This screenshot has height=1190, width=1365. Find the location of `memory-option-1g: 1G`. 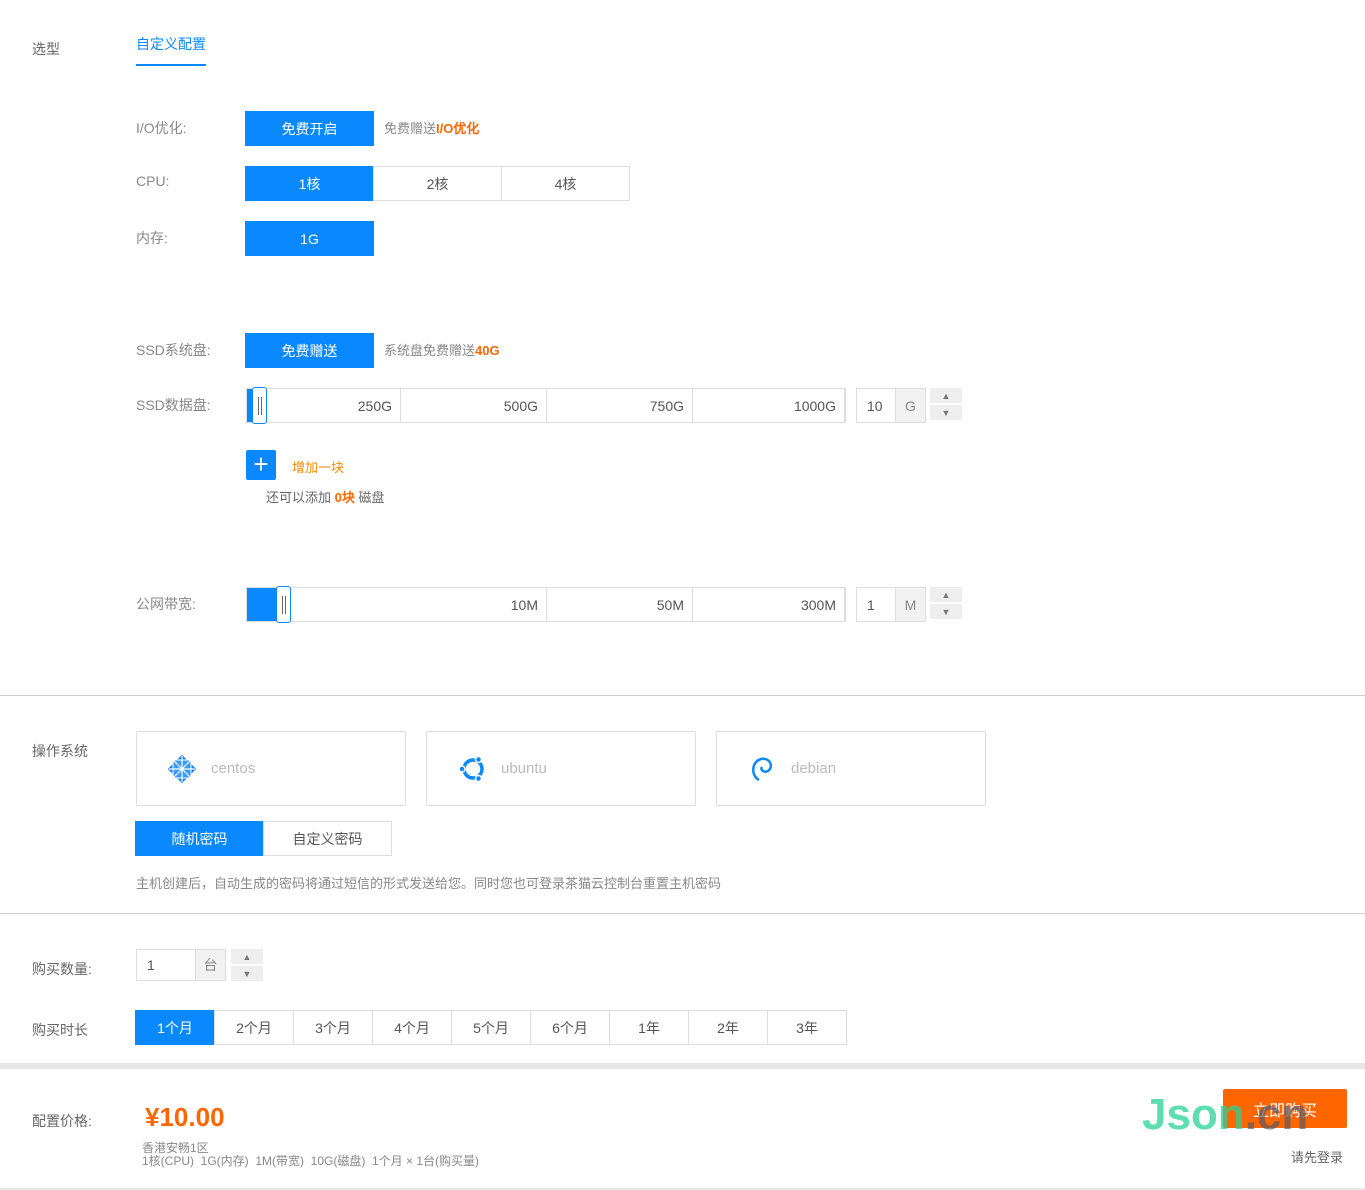

memory-option-1g: 1G is located at coordinates (309, 238).